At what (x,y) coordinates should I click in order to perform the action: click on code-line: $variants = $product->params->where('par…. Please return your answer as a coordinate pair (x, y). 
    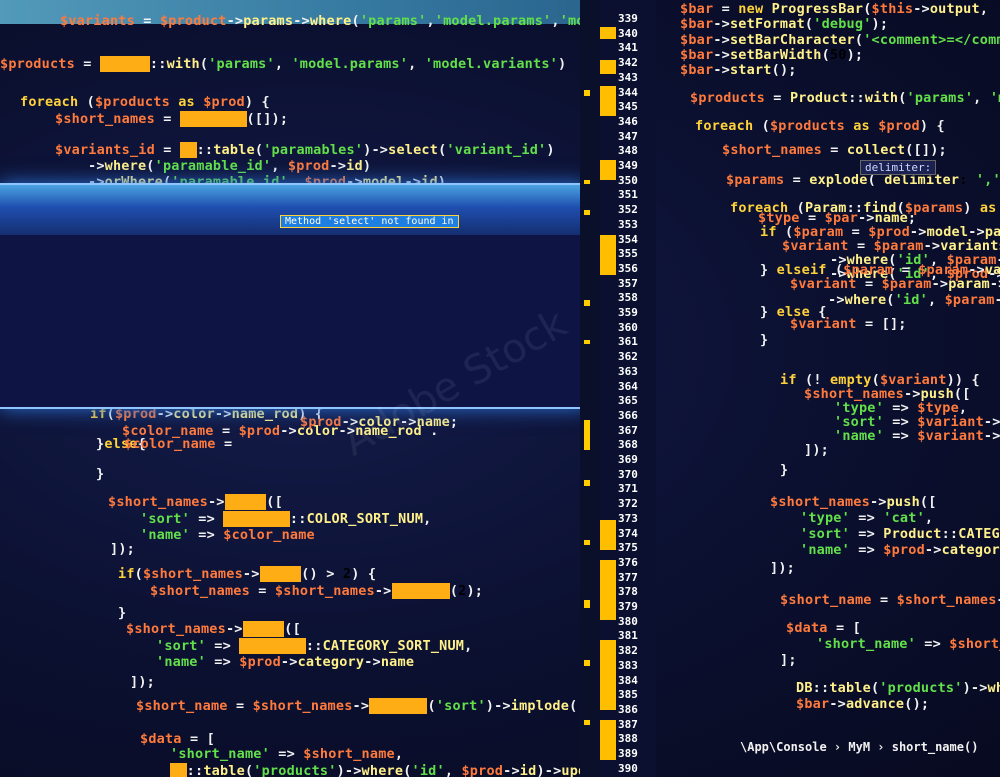
    Looking at the image, I should click on (322, 21).